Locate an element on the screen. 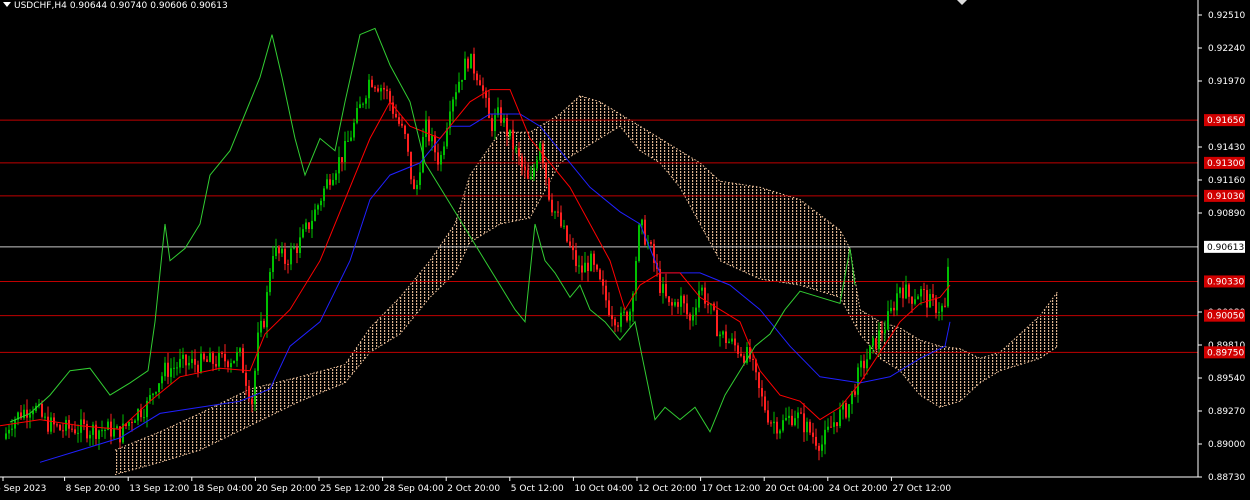  caret-down-icon is located at coordinates (7, 4).